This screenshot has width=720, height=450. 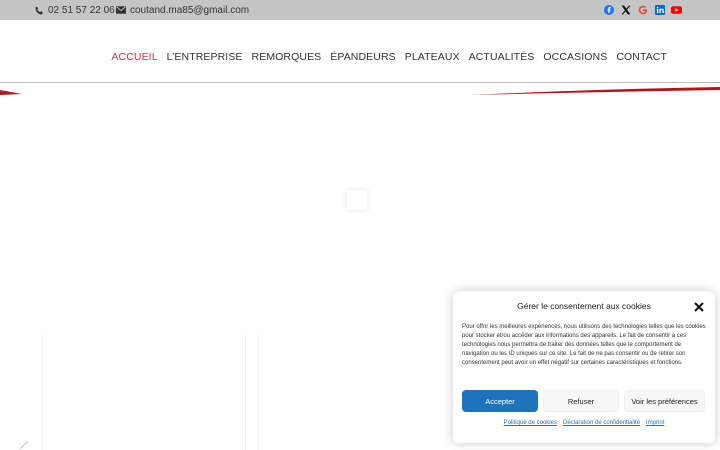 What do you see at coordinates (530, 423) in the screenshot?
I see `cookie-policy-link: Politique de cookies` at bounding box center [530, 423].